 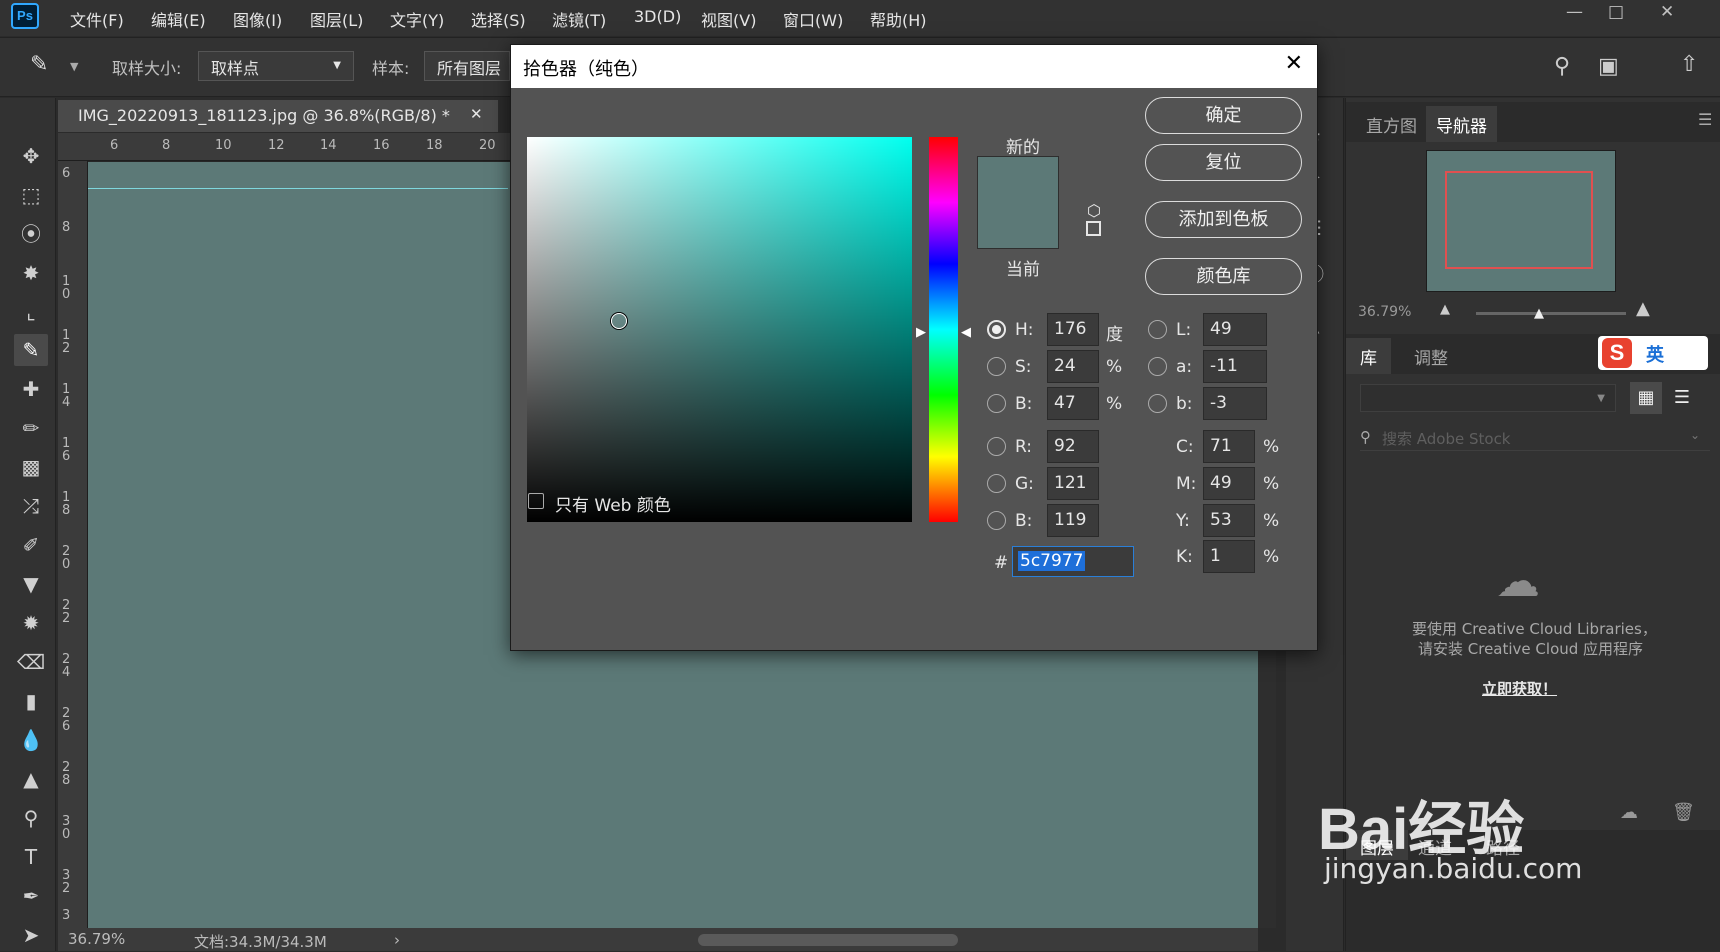 I want to click on gamut-cube-icon: ⬡, so click(x=1094, y=210).